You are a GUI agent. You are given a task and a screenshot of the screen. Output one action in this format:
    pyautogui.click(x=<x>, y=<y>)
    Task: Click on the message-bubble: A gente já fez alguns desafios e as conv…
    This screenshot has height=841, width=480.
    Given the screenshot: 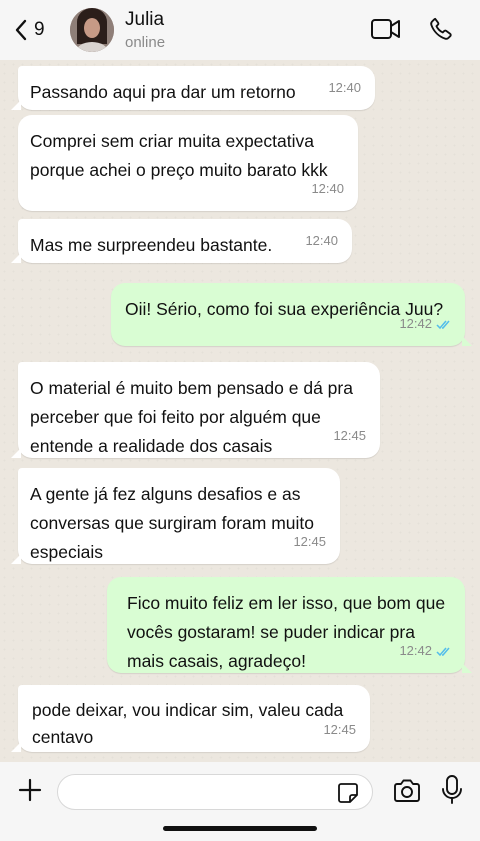 What is the action you would take?
    pyautogui.click(x=175, y=516)
    